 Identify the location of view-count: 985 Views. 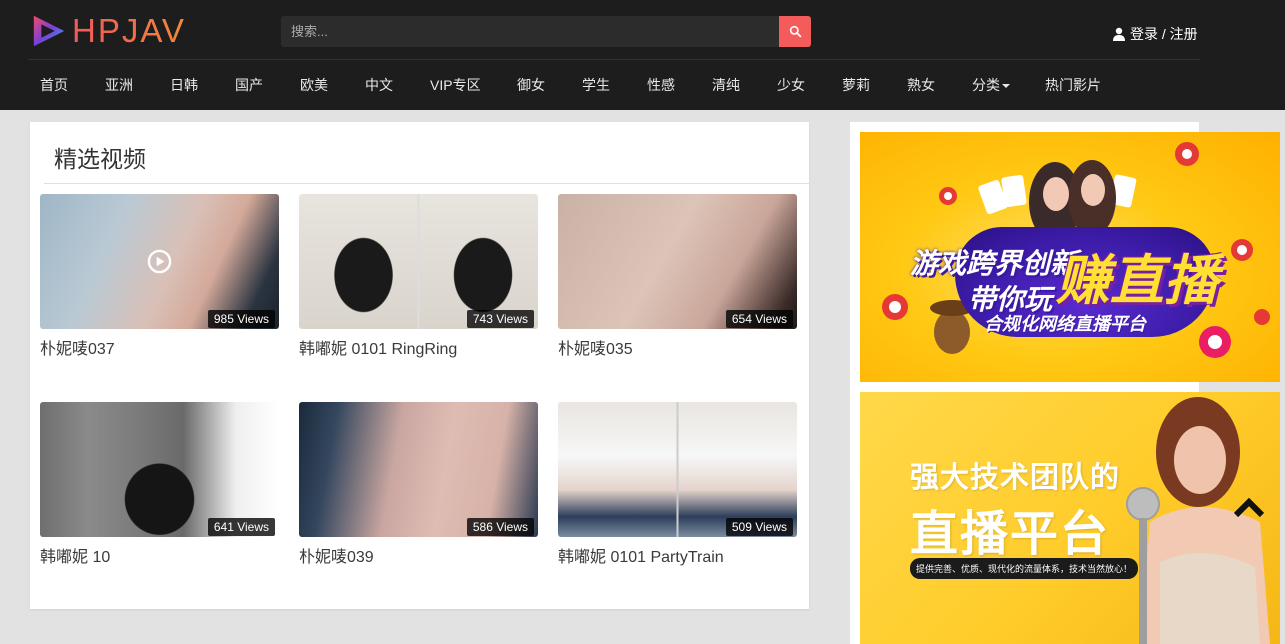
(241, 319).